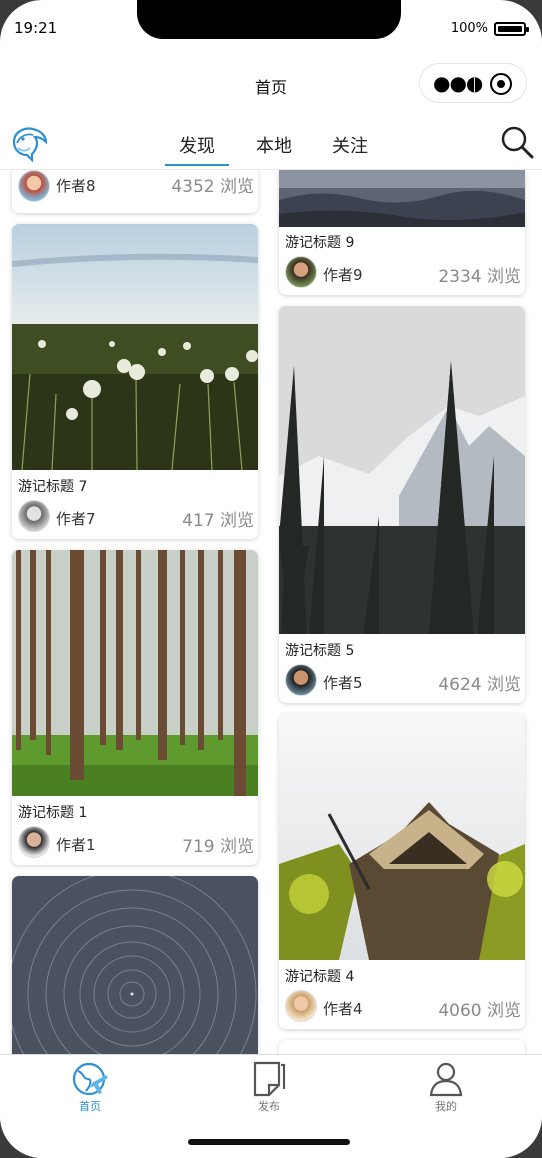  Describe the element at coordinates (343, 683) in the screenshot. I see `author-name: 作者5` at that location.